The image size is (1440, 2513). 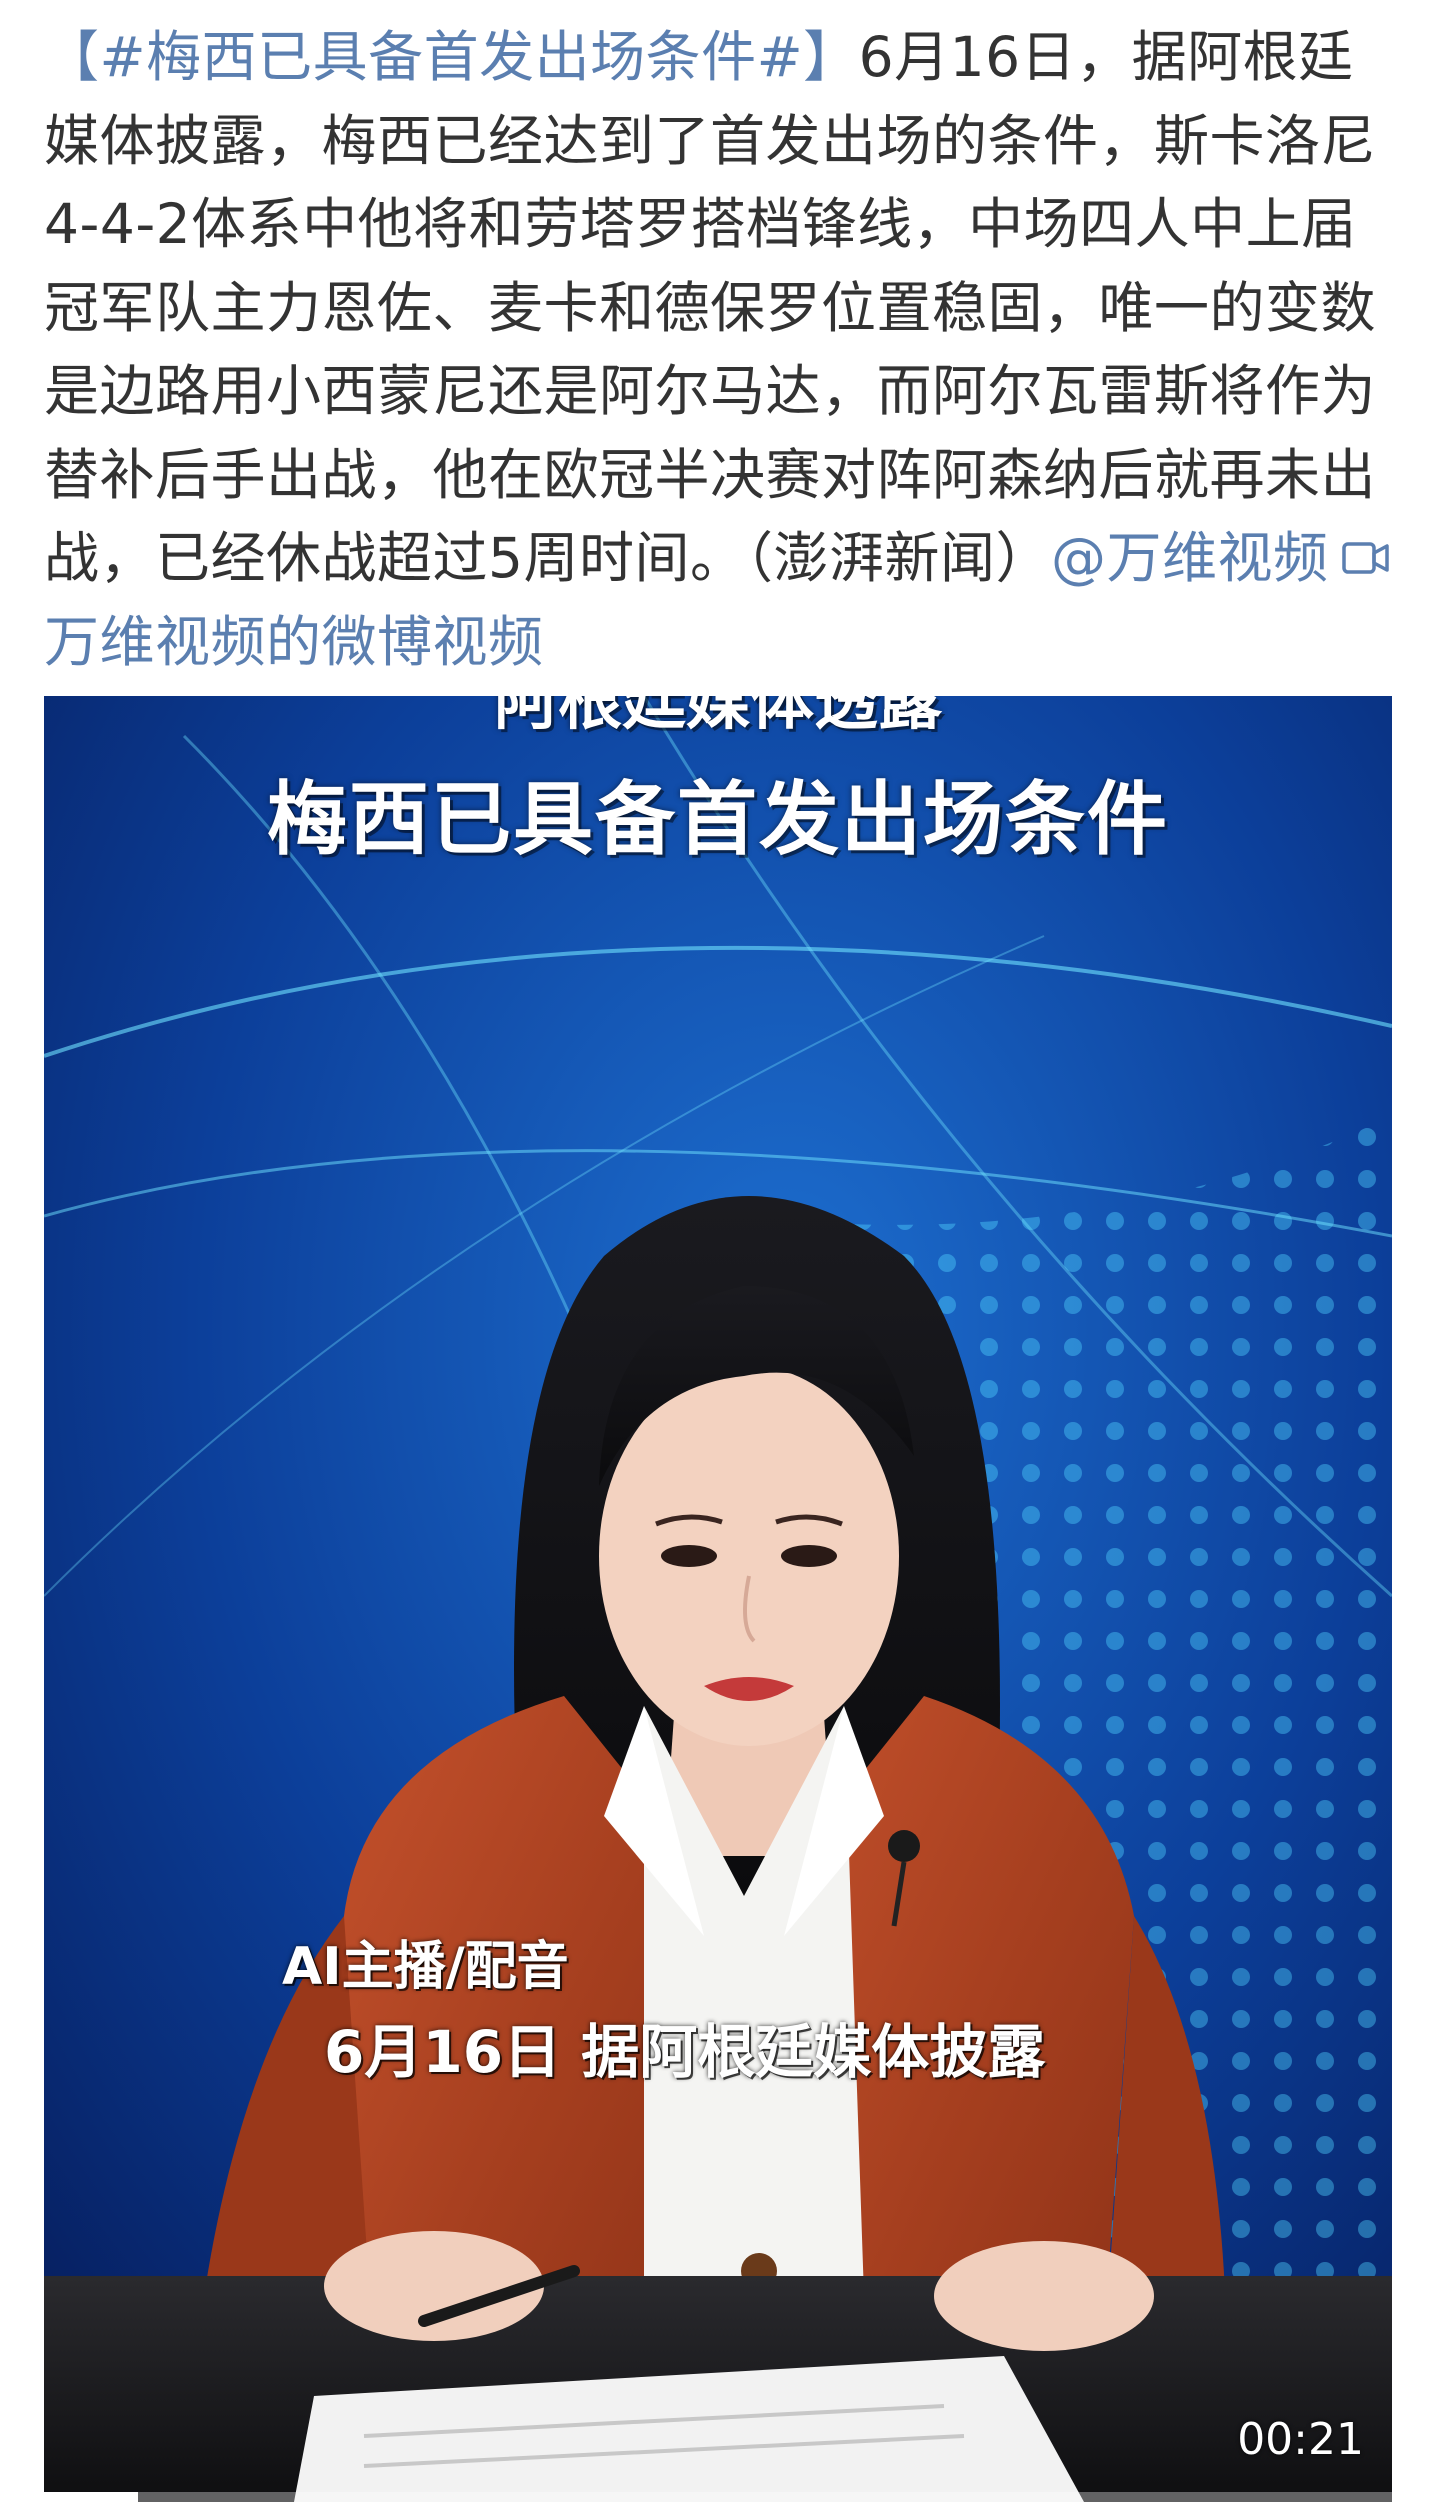 What do you see at coordinates (425, 1967) in the screenshot?
I see `ai-anchor-caption: AI主播/配音` at bounding box center [425, 1967].